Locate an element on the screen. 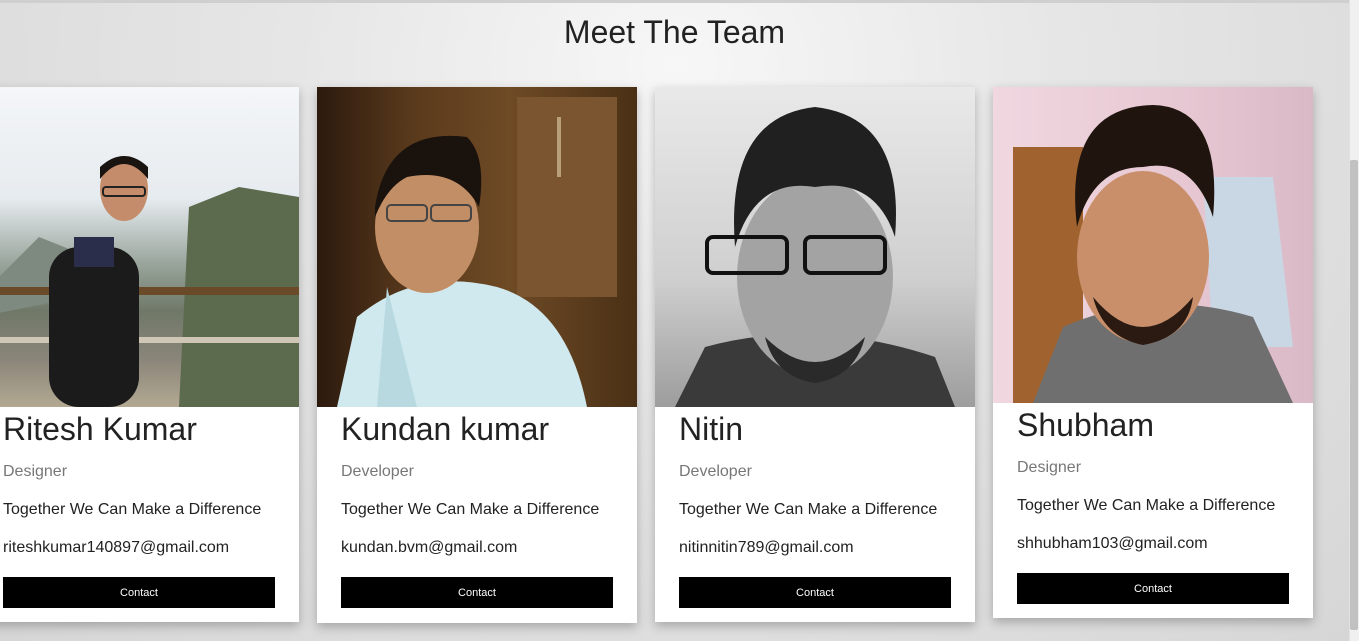 This screenshot has width=1359, height=641. vertical-scrollbar is located at coordinates (1354, 320).